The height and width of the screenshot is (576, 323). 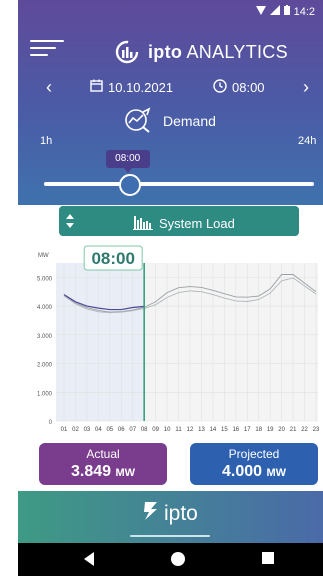 What do you see at coordinates (47, 51) in the screenshot?
I see `menu-icon` at bounding box center [47, 51].